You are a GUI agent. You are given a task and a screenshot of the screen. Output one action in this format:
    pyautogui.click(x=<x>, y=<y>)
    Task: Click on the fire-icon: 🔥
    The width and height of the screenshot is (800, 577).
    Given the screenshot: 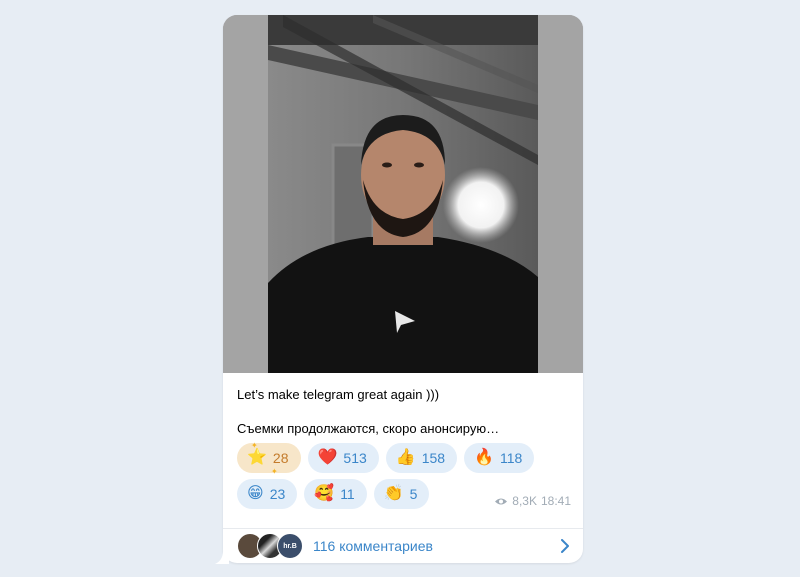 What is the action you would take?
    pyautogui.click(x=484, y=457)
    